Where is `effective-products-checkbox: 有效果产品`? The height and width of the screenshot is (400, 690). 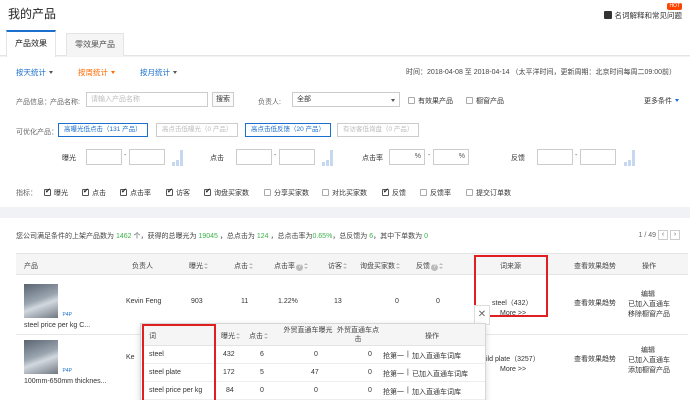
effective-products-checkbox: 有效果产品 is located at coordinates (430, 101).